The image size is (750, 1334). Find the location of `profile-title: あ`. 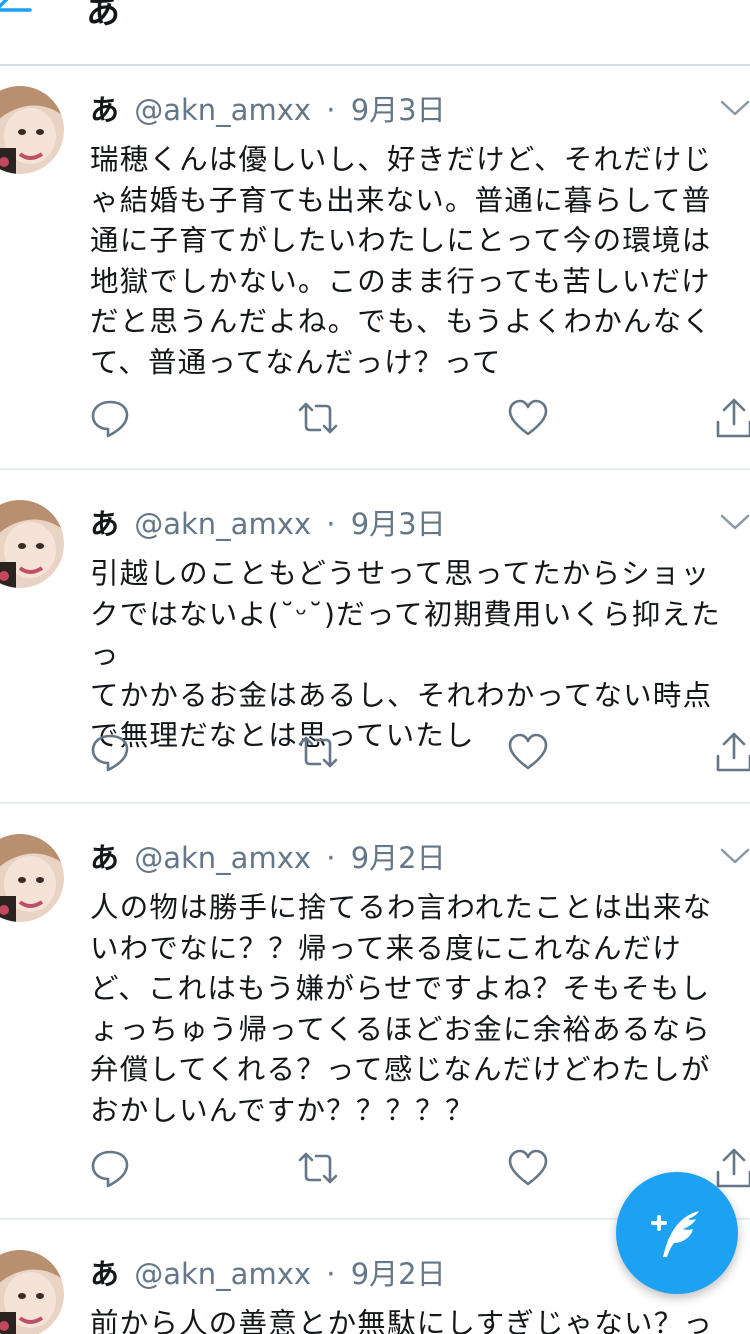

profile-title: あ is located at coordinates (103, 16).